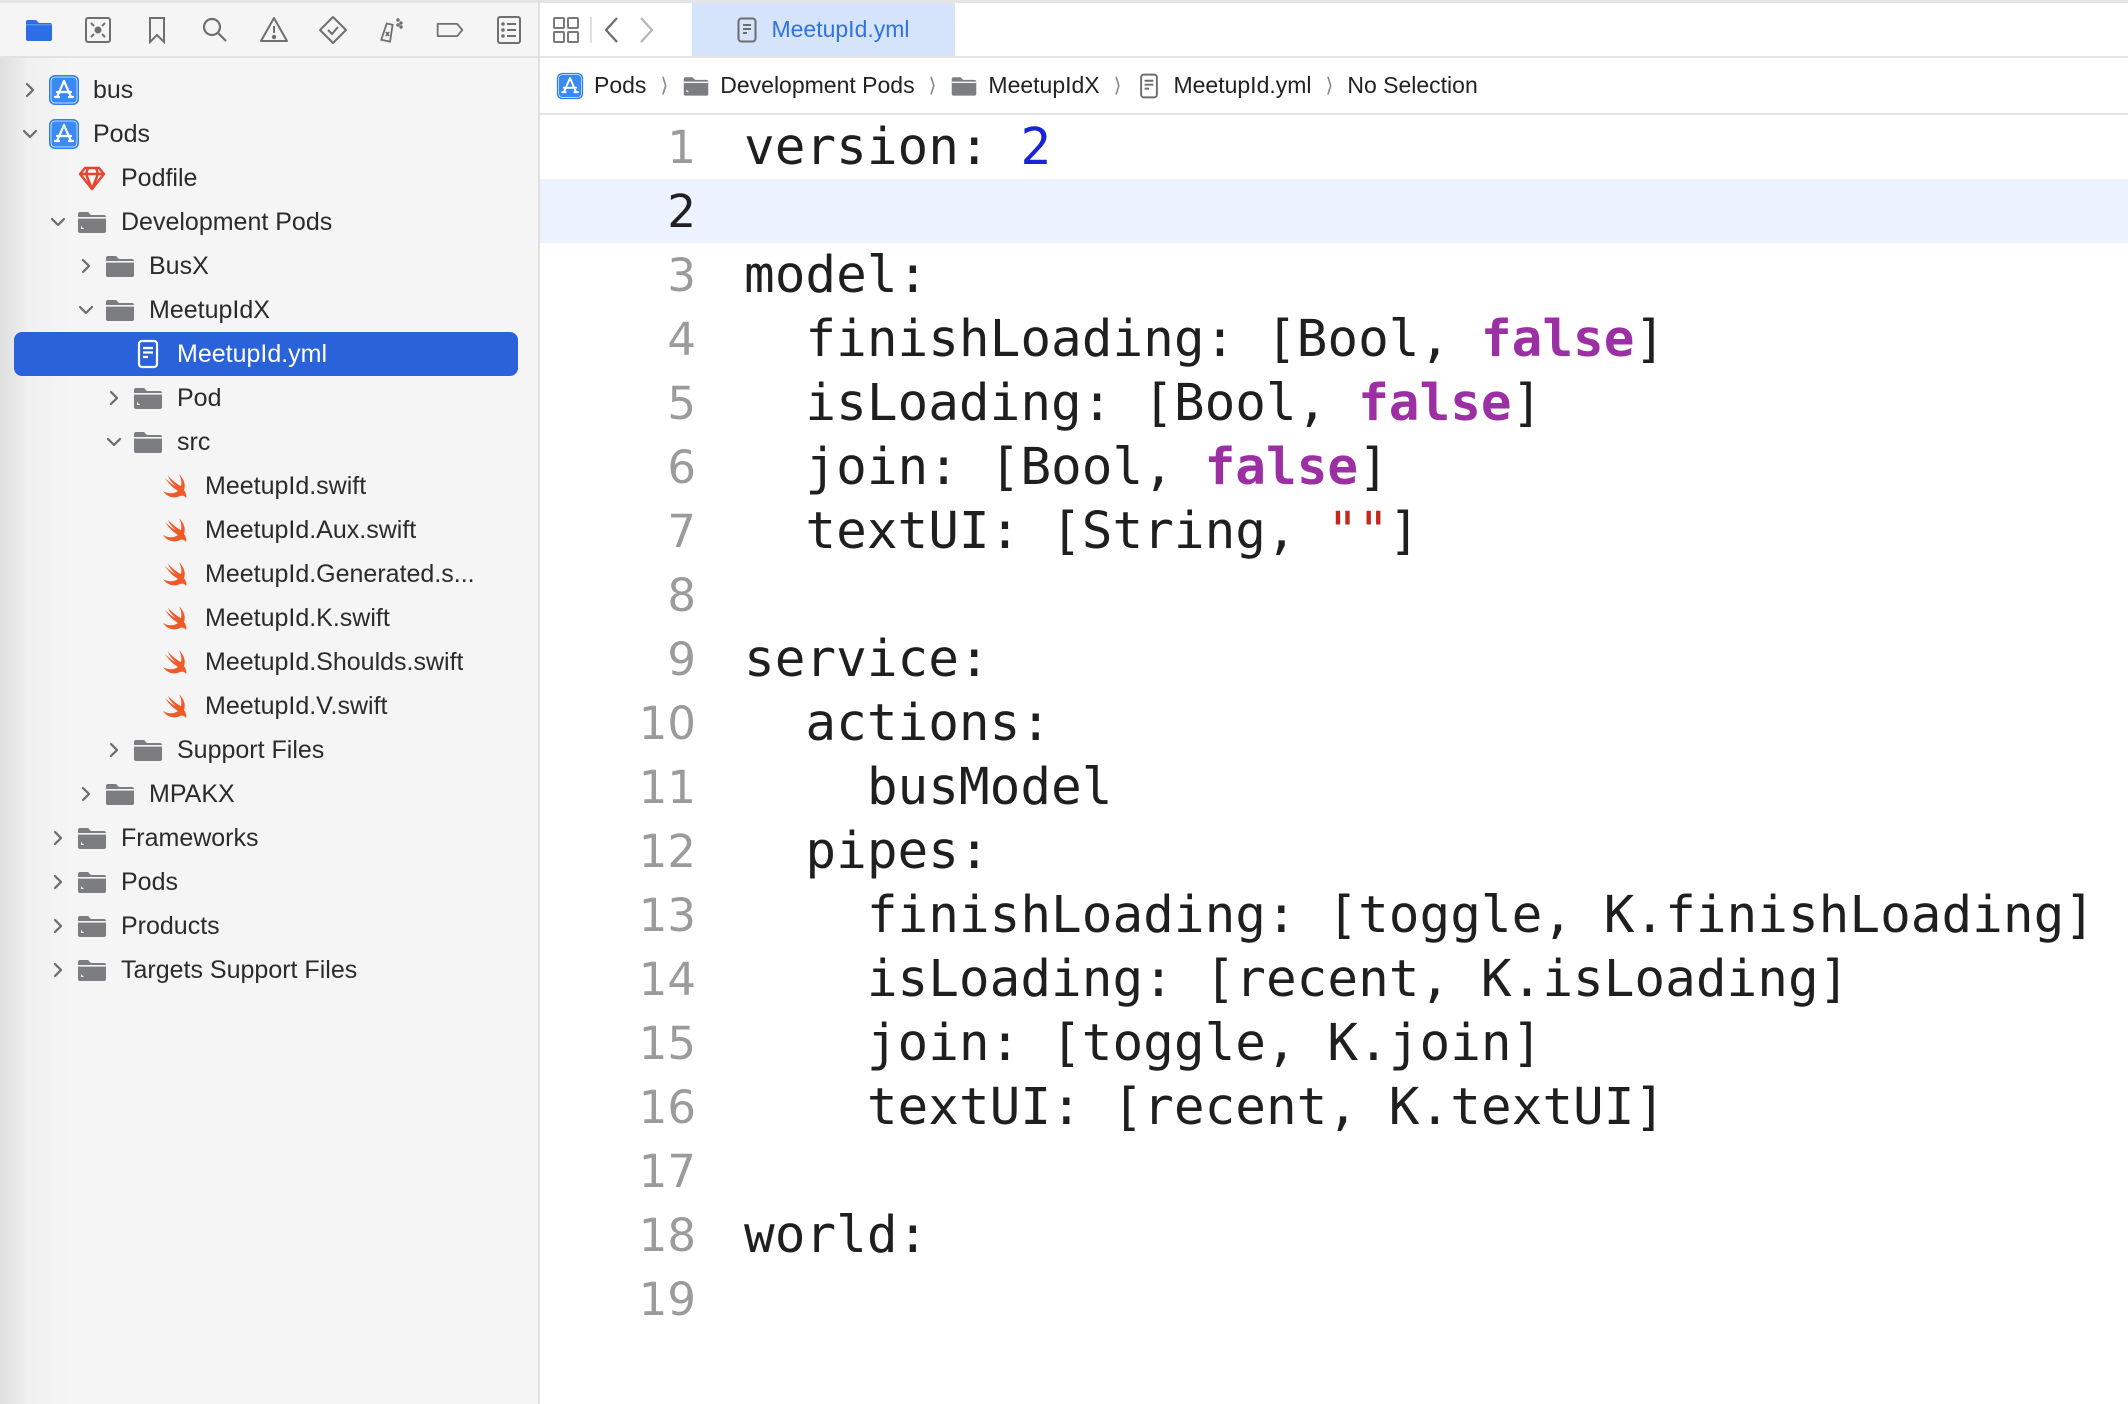  What do you see at coordinates (269, 530) in the screenshot?
I see `tree-item: MeetupId.Aux.swift` at bounding box center [269, 530].